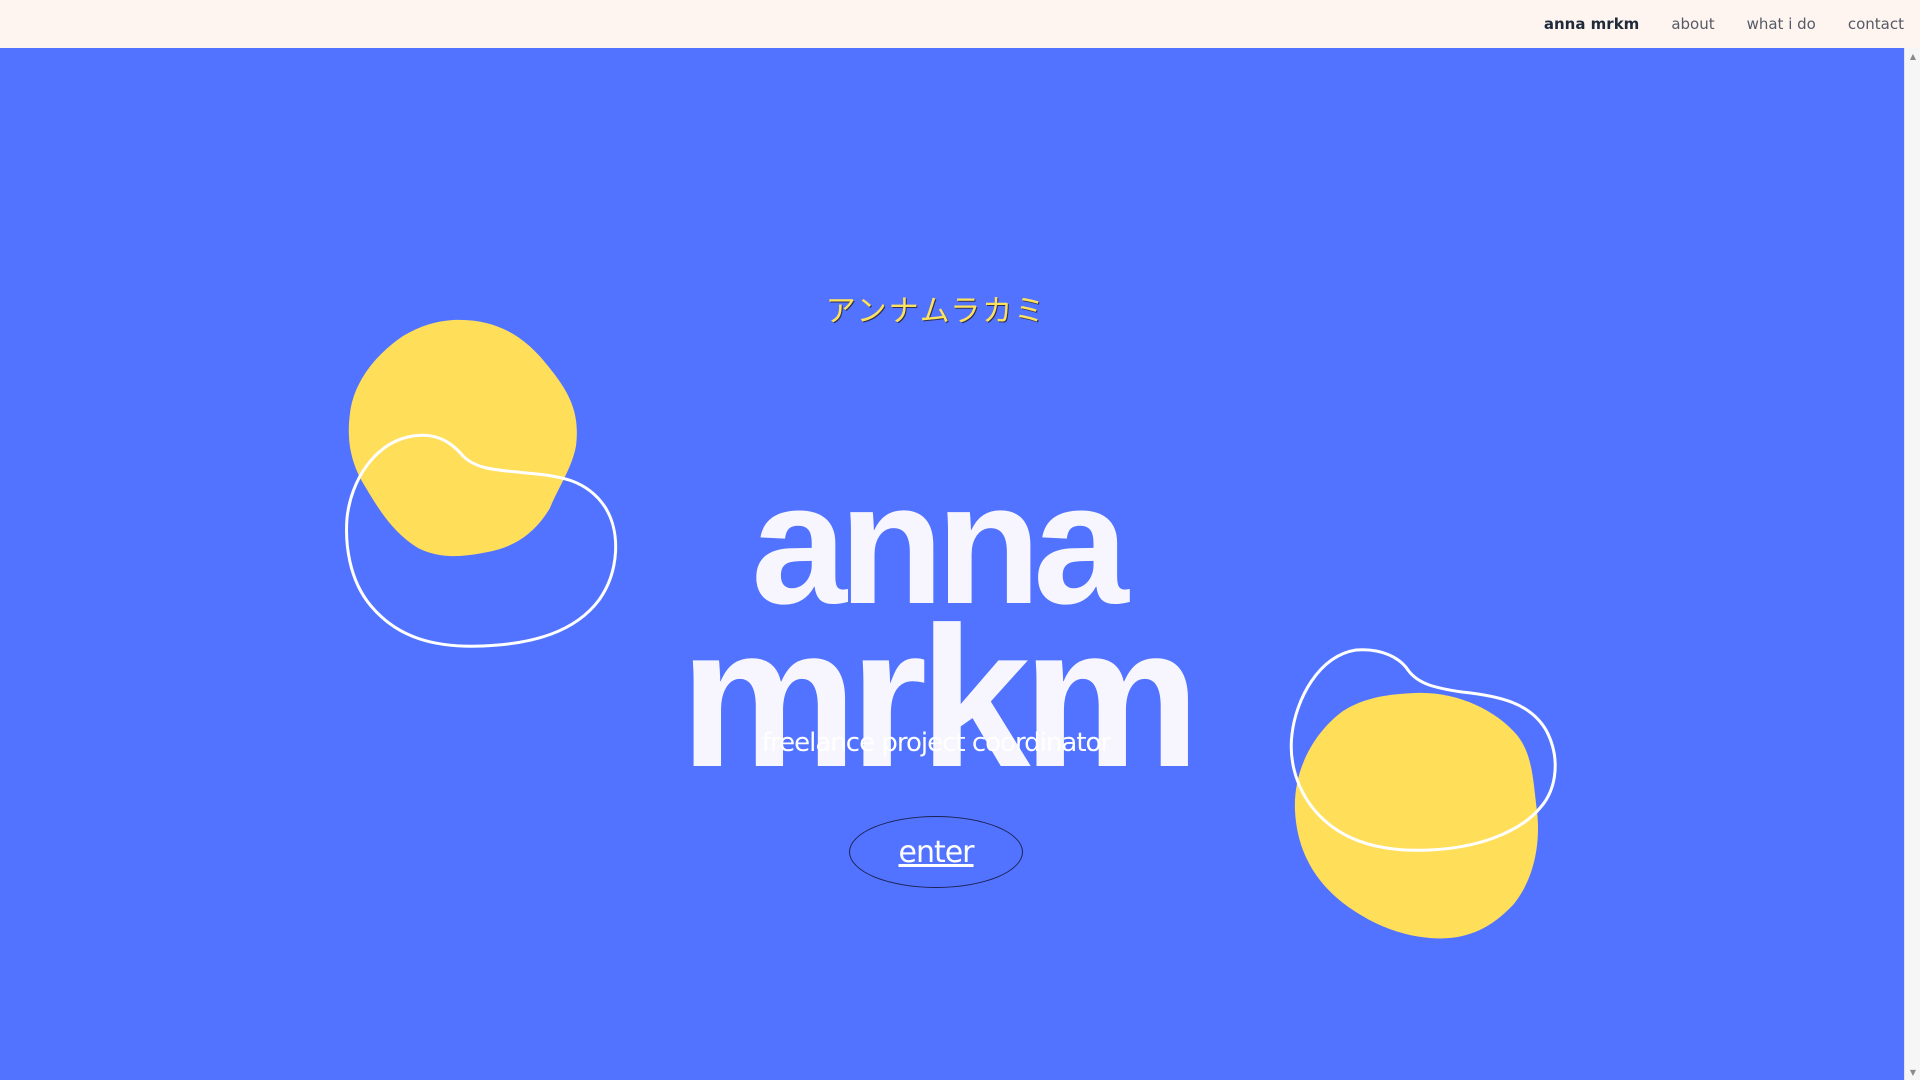 This screenshot has width=1920, height=1080. Describe the element at coordinates (936, 743) in the screenshot. I see `tagline: freelance project coordinator` at that location.